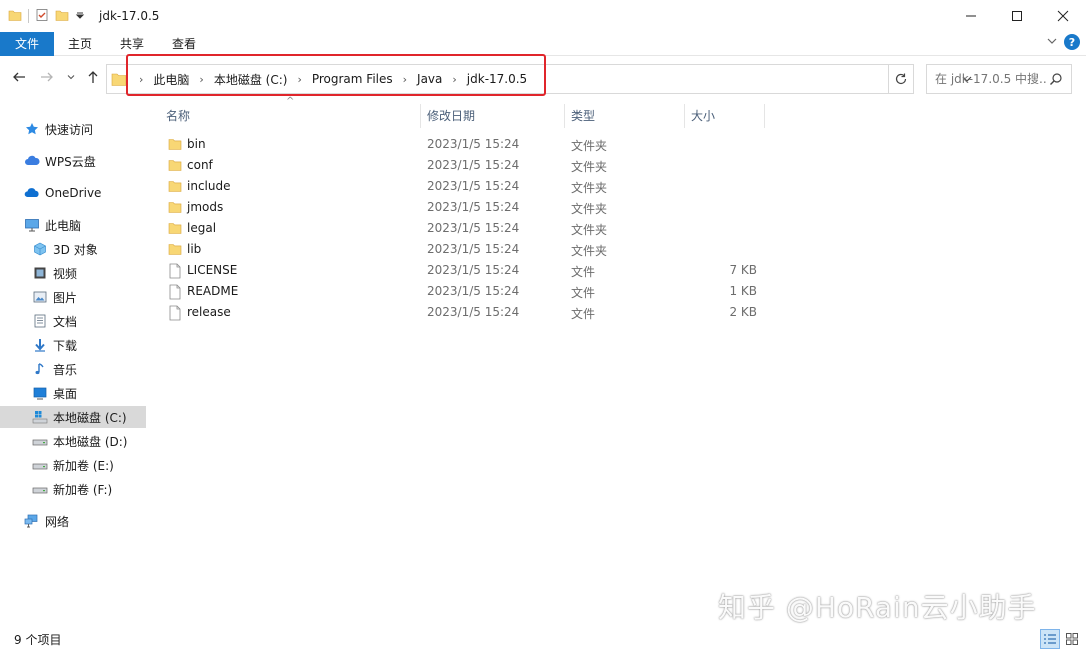 This screenshot has width=1086, height=650. What do you see at coordinates (73, 297) in the screenshot?
I see `sidebar-item-pictures: 图片` at bounding box center [73, 297].